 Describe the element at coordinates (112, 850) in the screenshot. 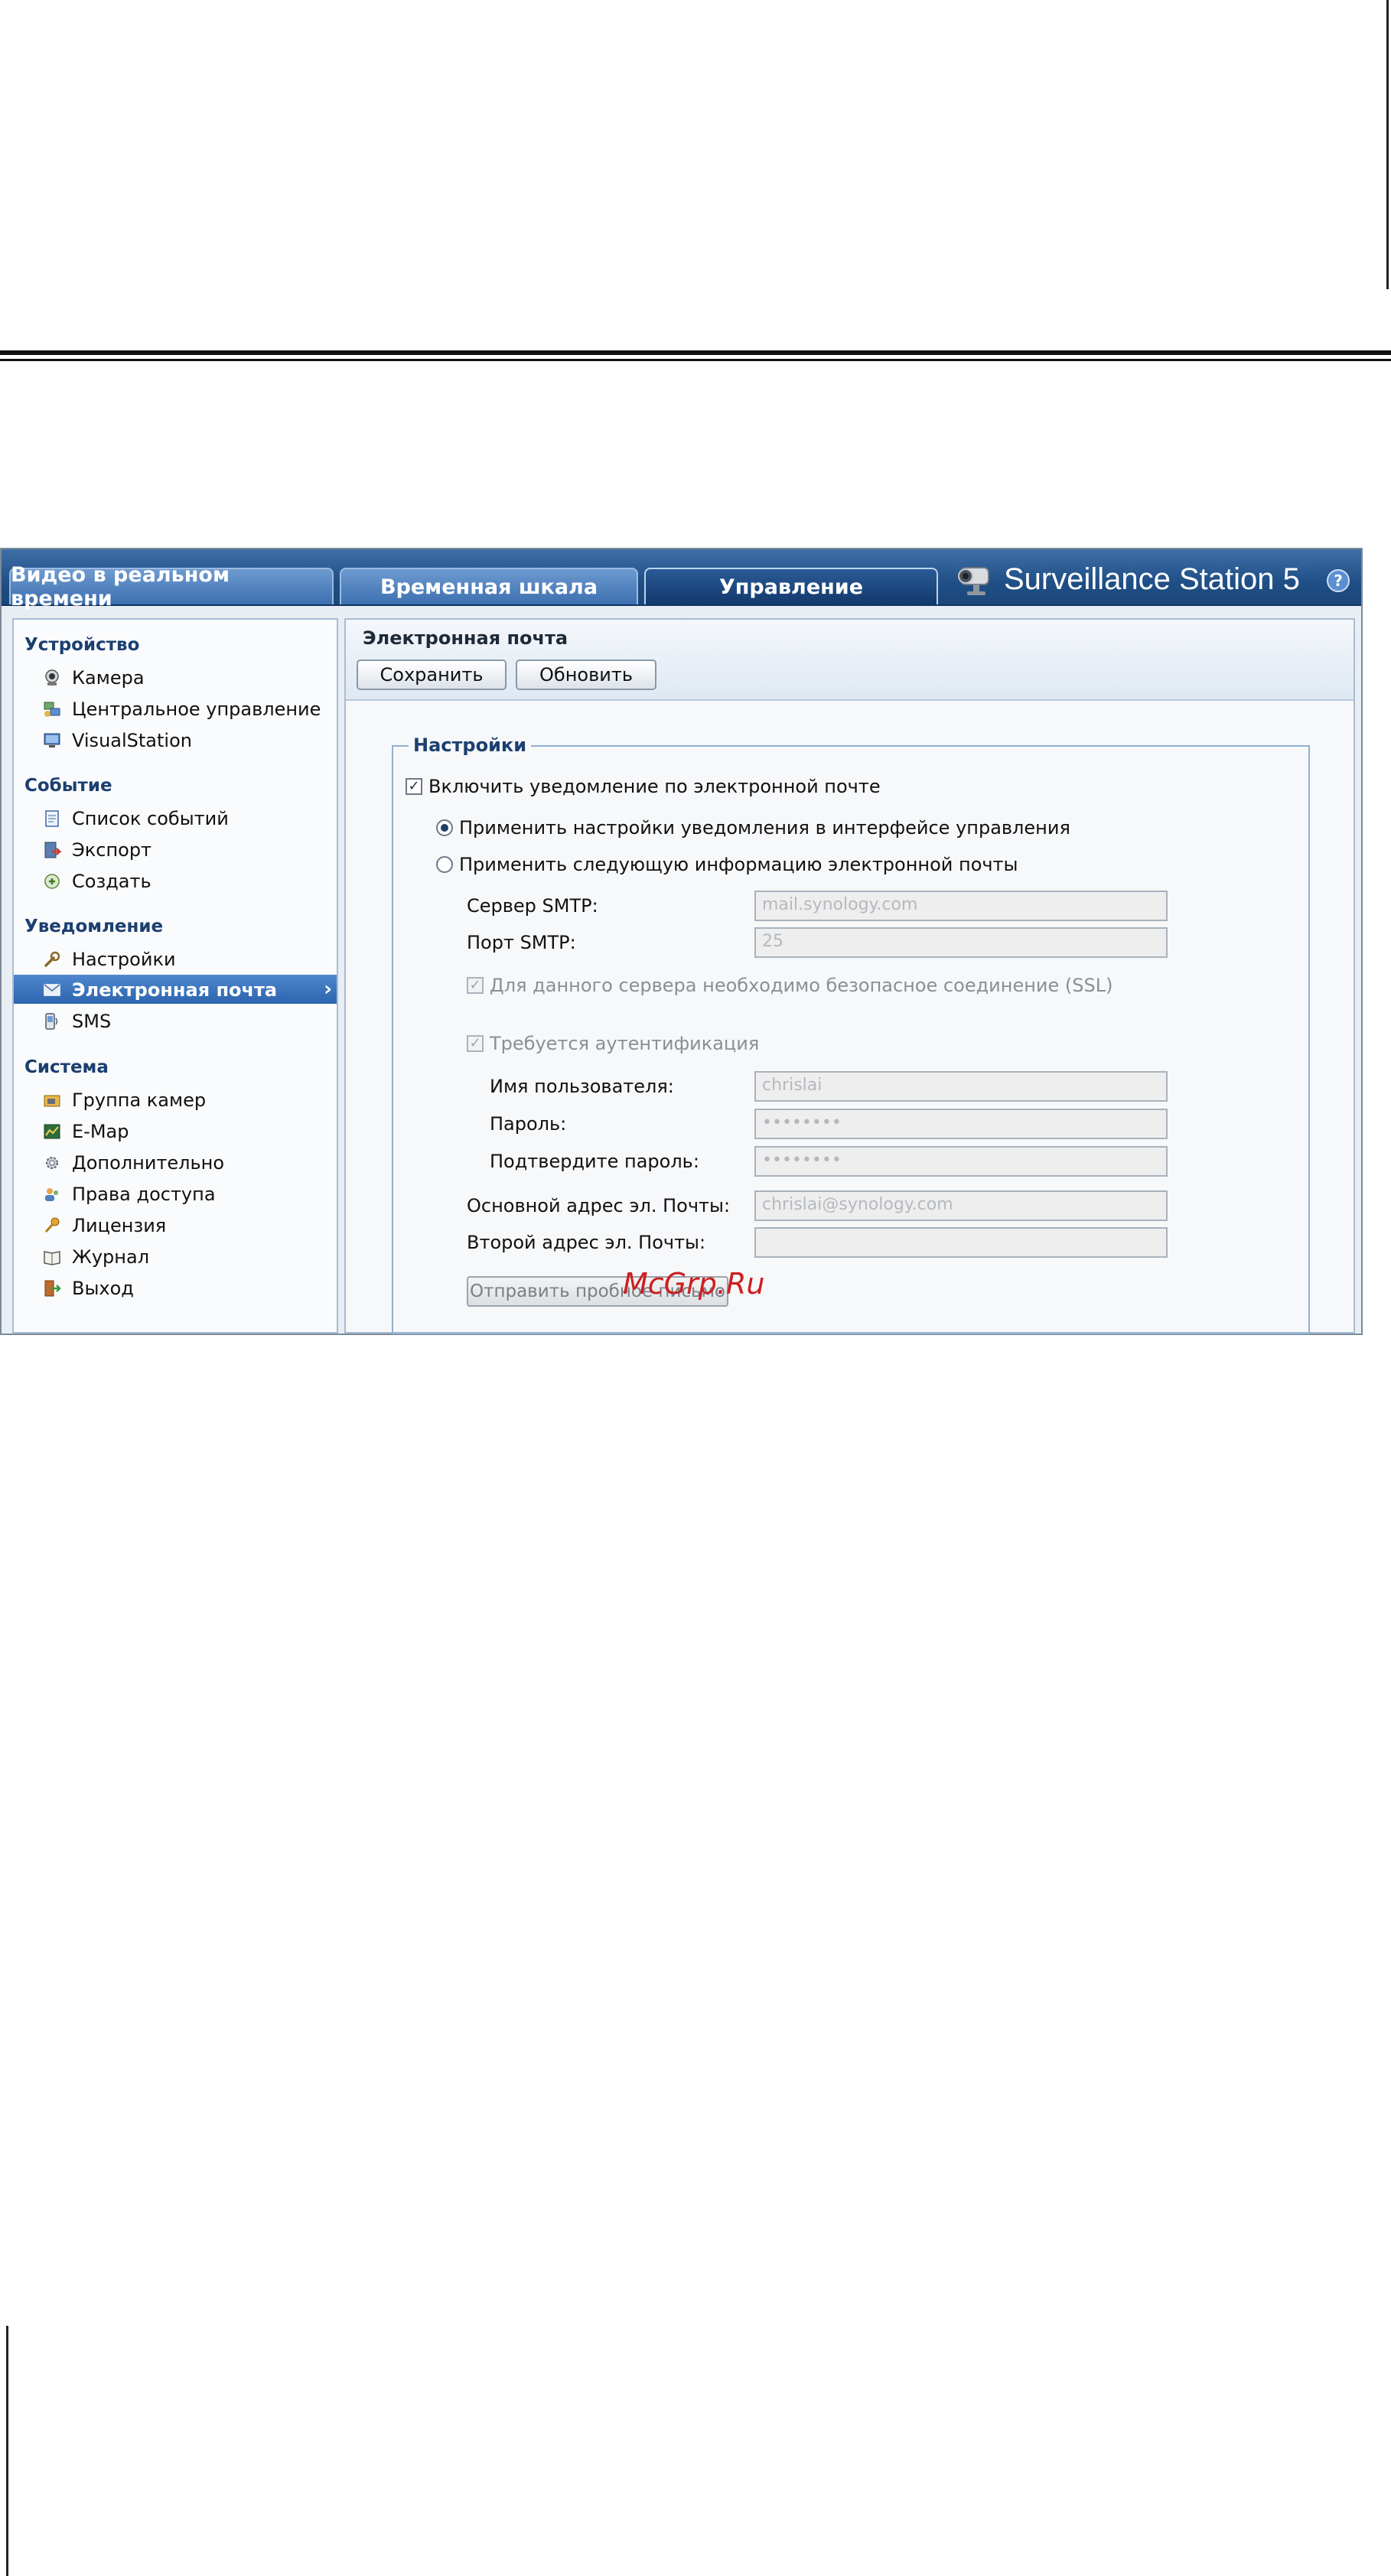

I see `sidebar-item-label: Экспорт` at that location.